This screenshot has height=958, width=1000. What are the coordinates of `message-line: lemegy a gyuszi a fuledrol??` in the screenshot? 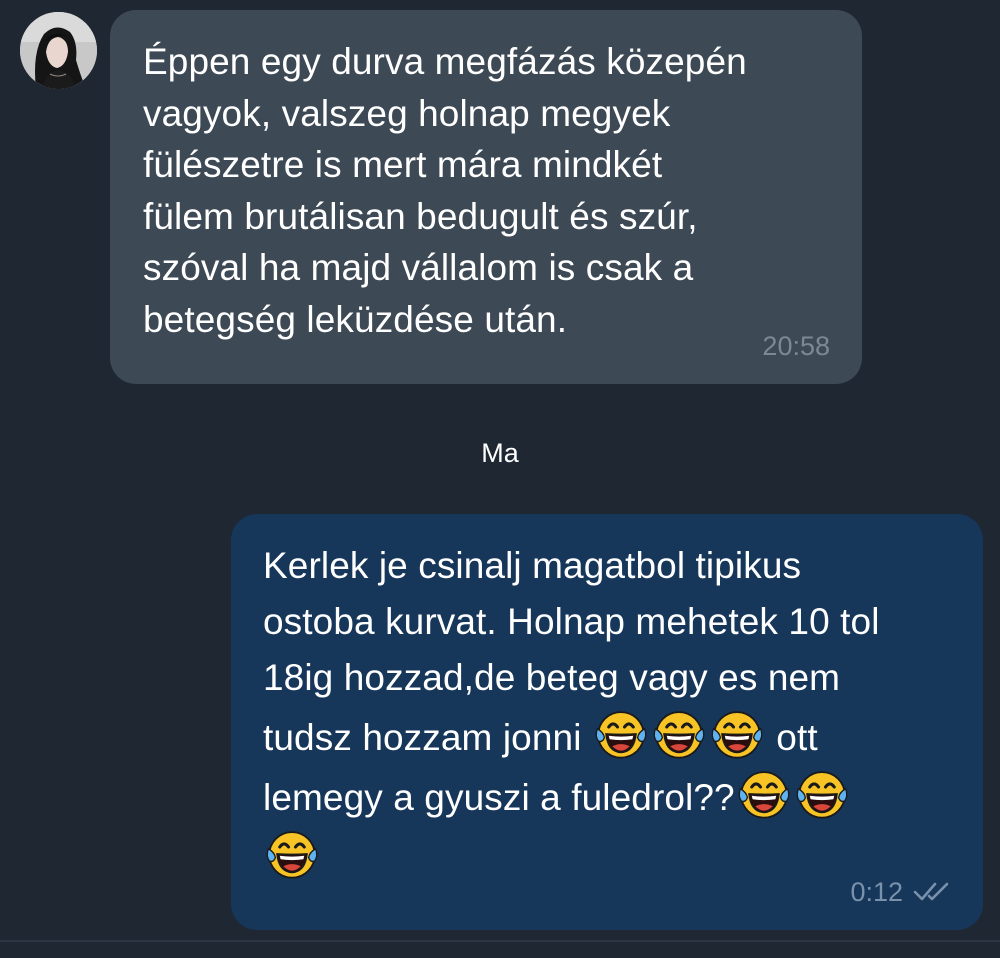 It's located at (608, 796).